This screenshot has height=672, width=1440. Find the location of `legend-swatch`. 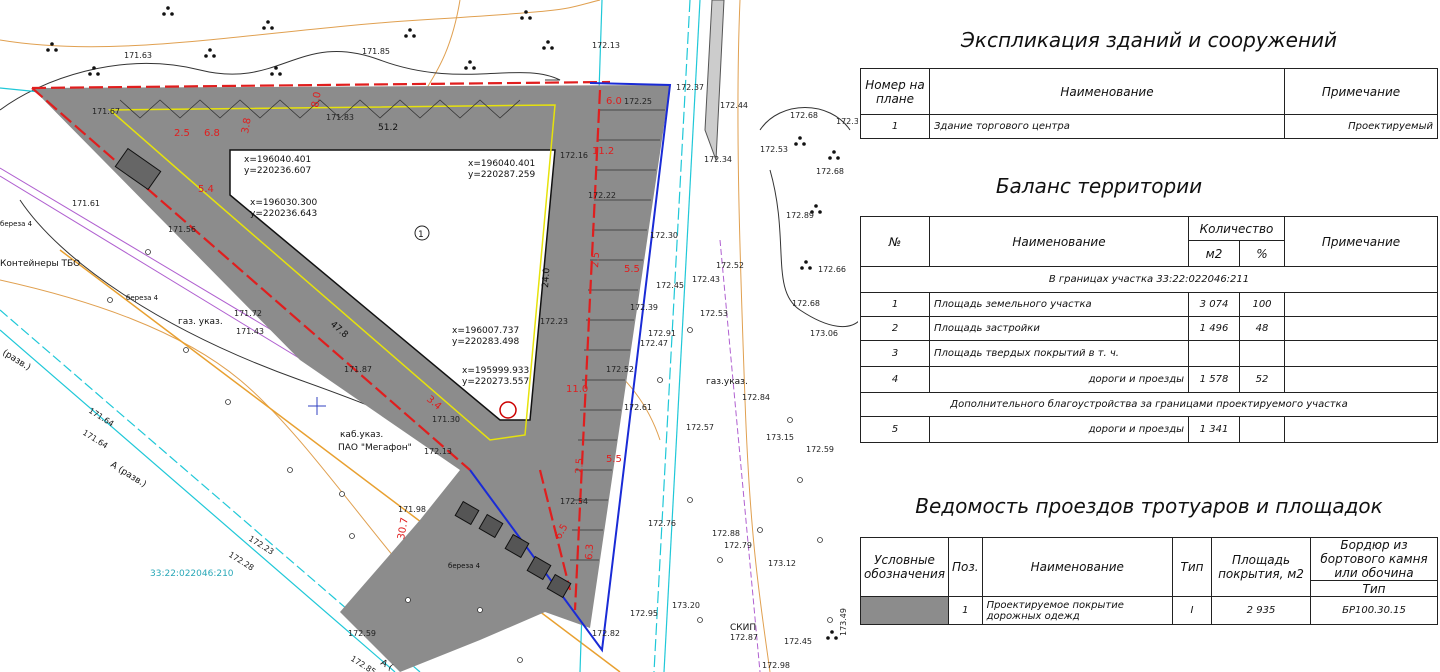

legend-swatch is located at coordinates (904, 610).